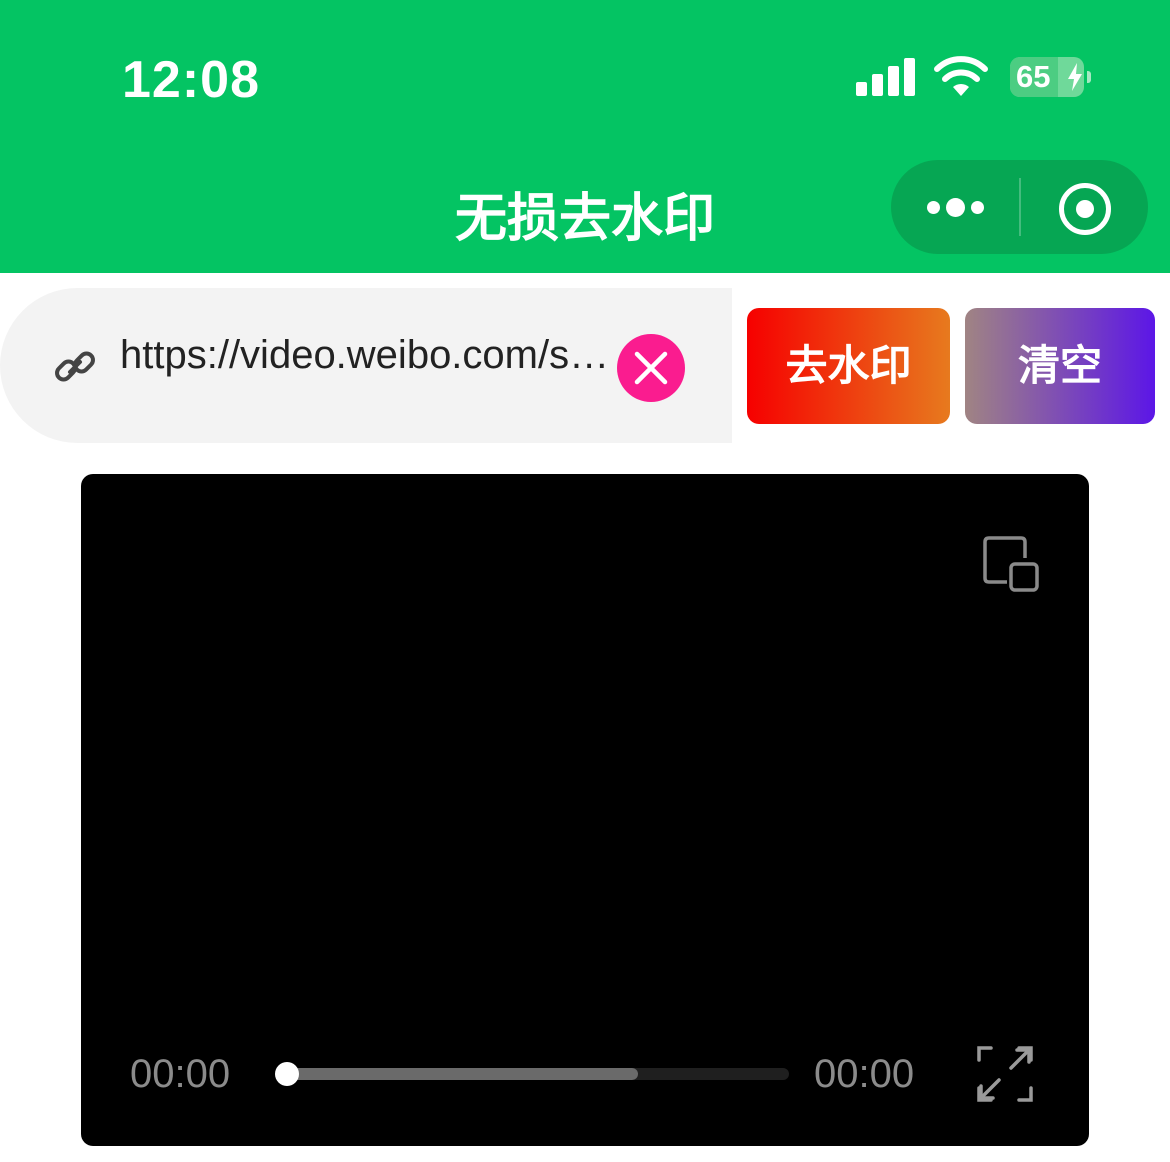 The width and height of the screenshot is (1170, 1162). What do you see at coordinates (463, 1074) in the screenshot?
I see `buffered-bar` at bounding box center [463, 1074].